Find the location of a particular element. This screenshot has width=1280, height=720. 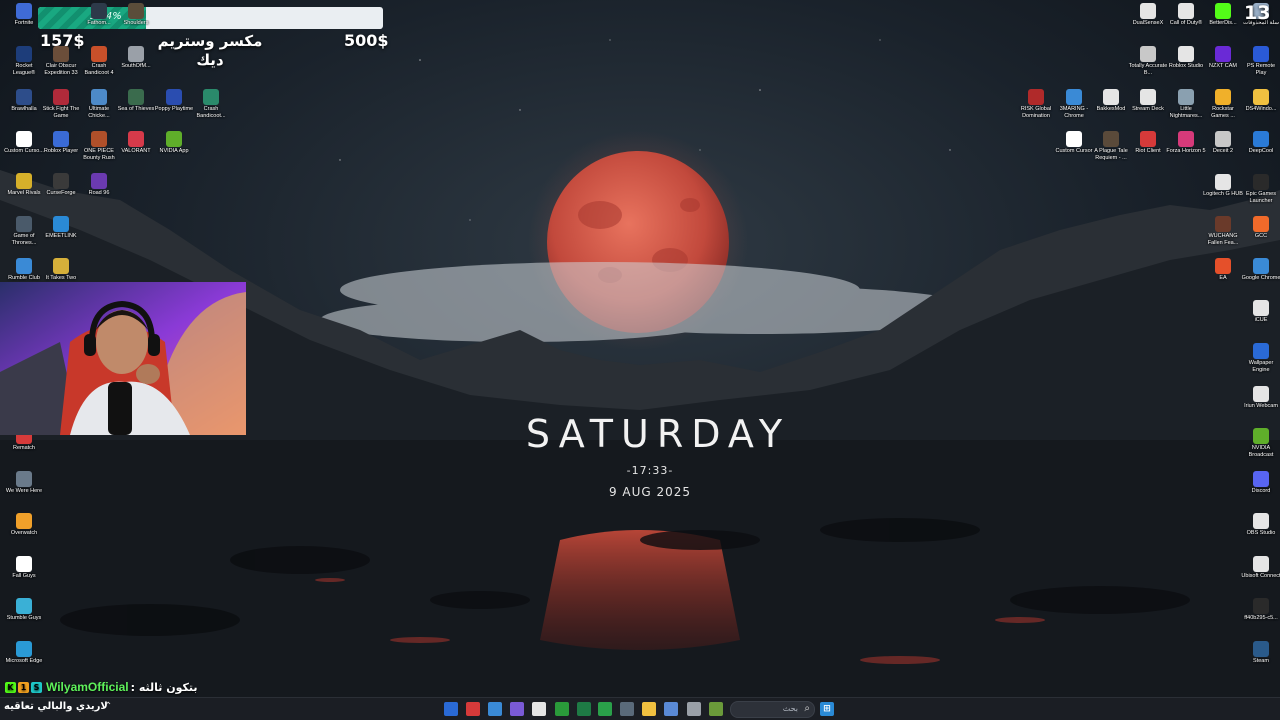

taskbar-search: بحث ⌕ is located at coordinates (772, 709).